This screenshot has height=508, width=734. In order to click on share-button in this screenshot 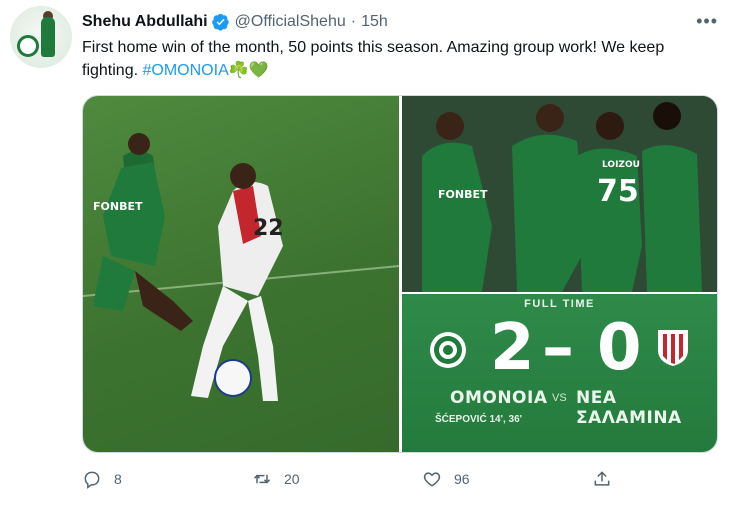, I will do `click(602, 479)`.